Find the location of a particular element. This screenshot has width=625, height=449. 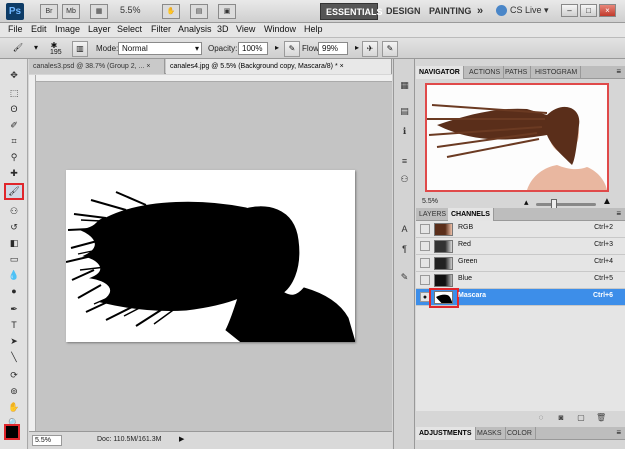

quick-selection-tool-icon: ✐ is located at coordinates (14, 125).